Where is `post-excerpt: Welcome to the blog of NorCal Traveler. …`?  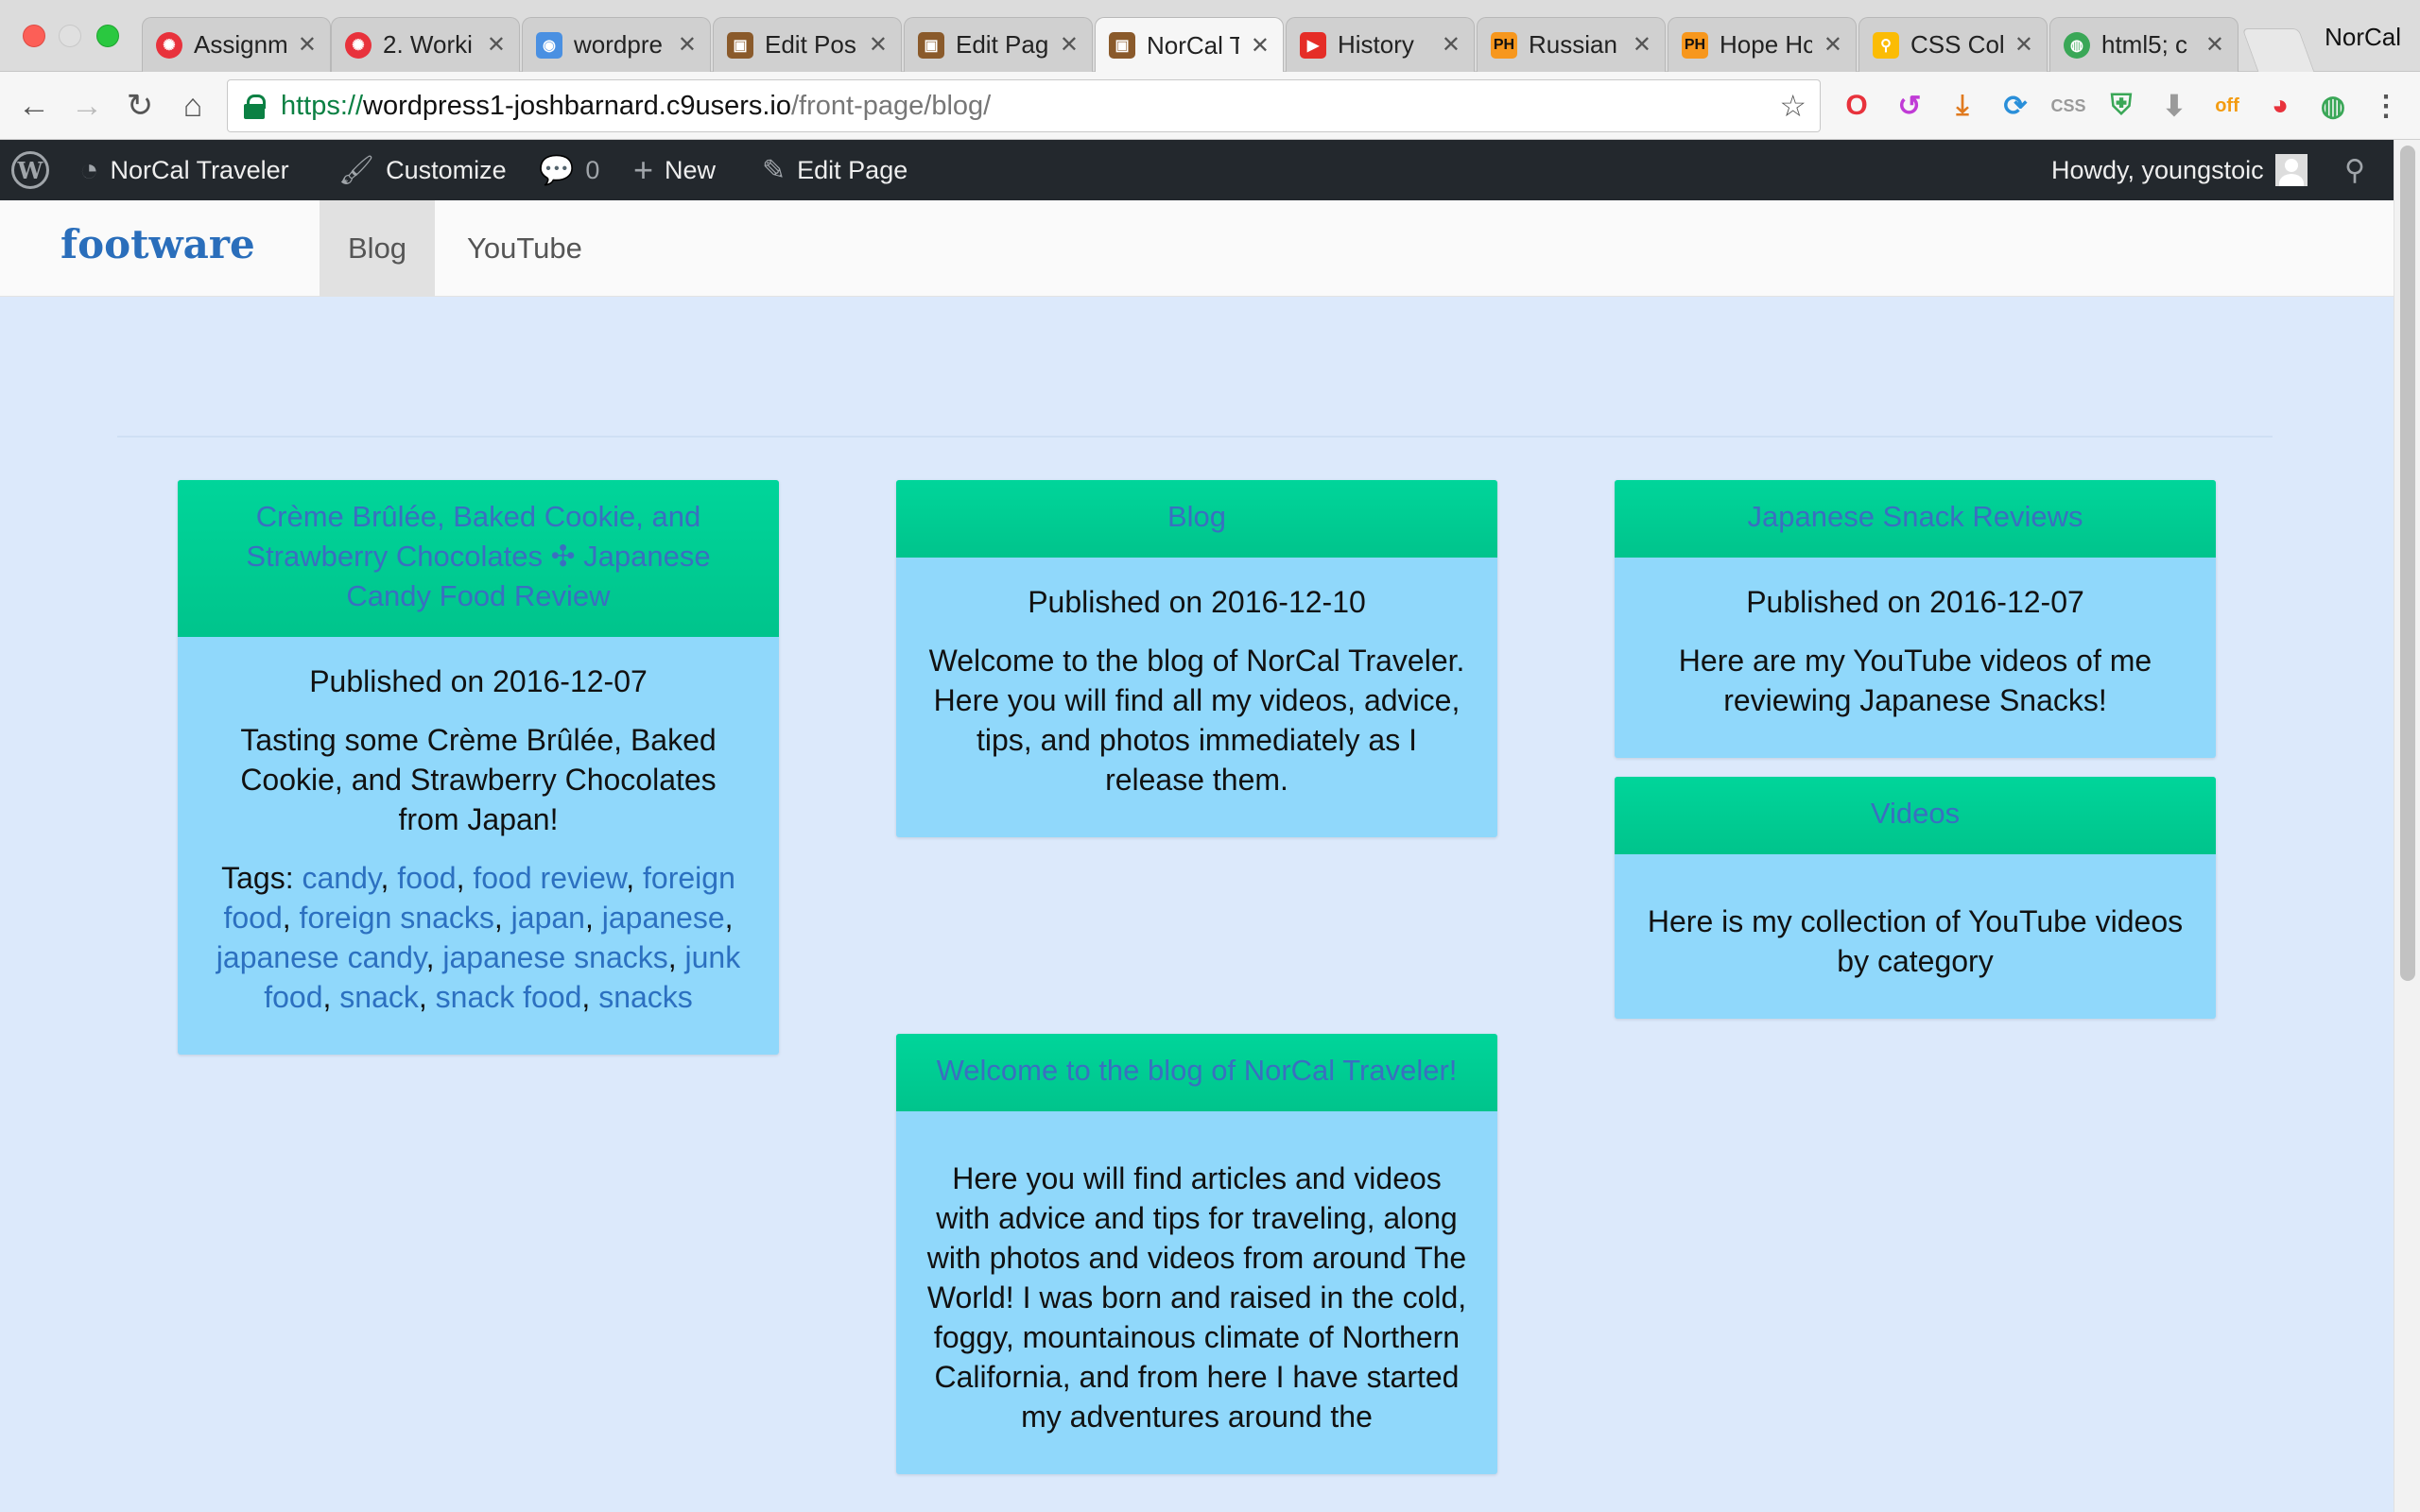 post-excerpt: Welcome to the blog of NorCal Traveler. … is located at coordinates (1196, 720).